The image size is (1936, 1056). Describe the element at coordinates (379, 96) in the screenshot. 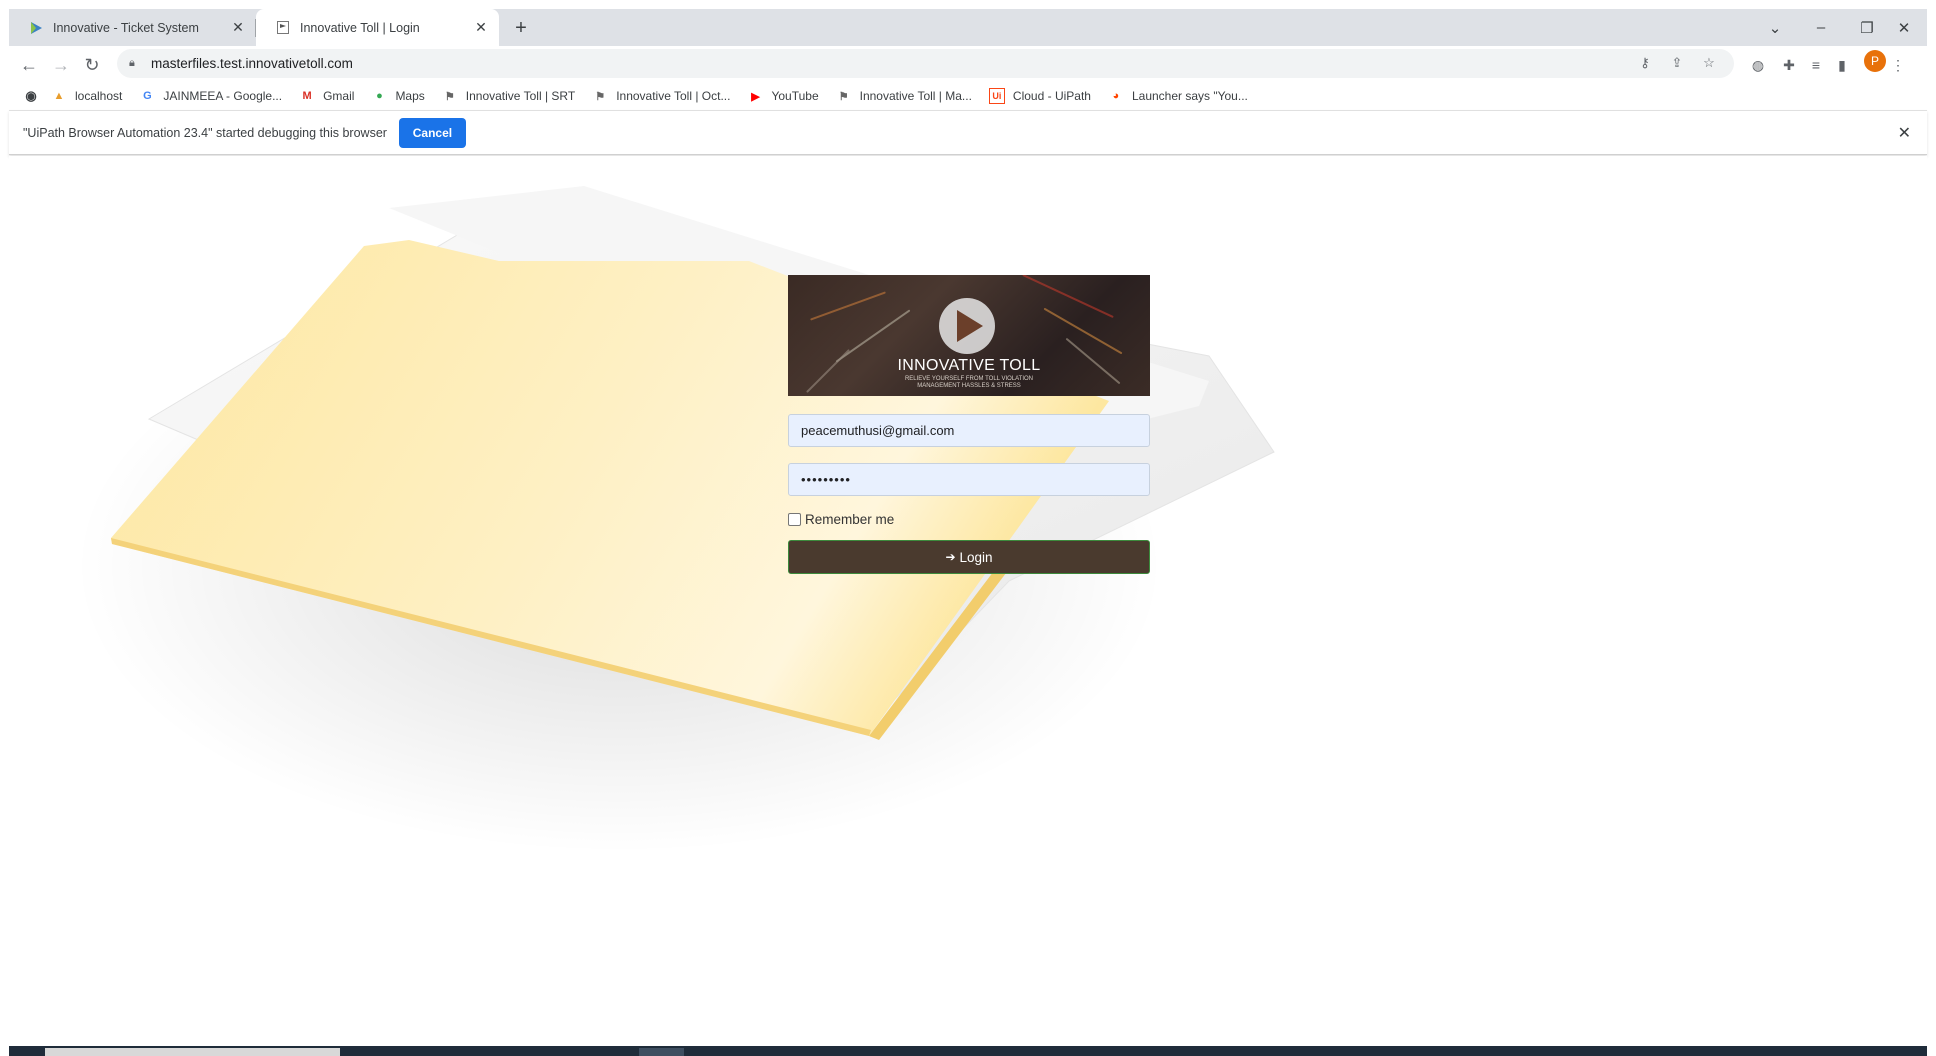

I see `maps-pin-icon: ●` at that location.